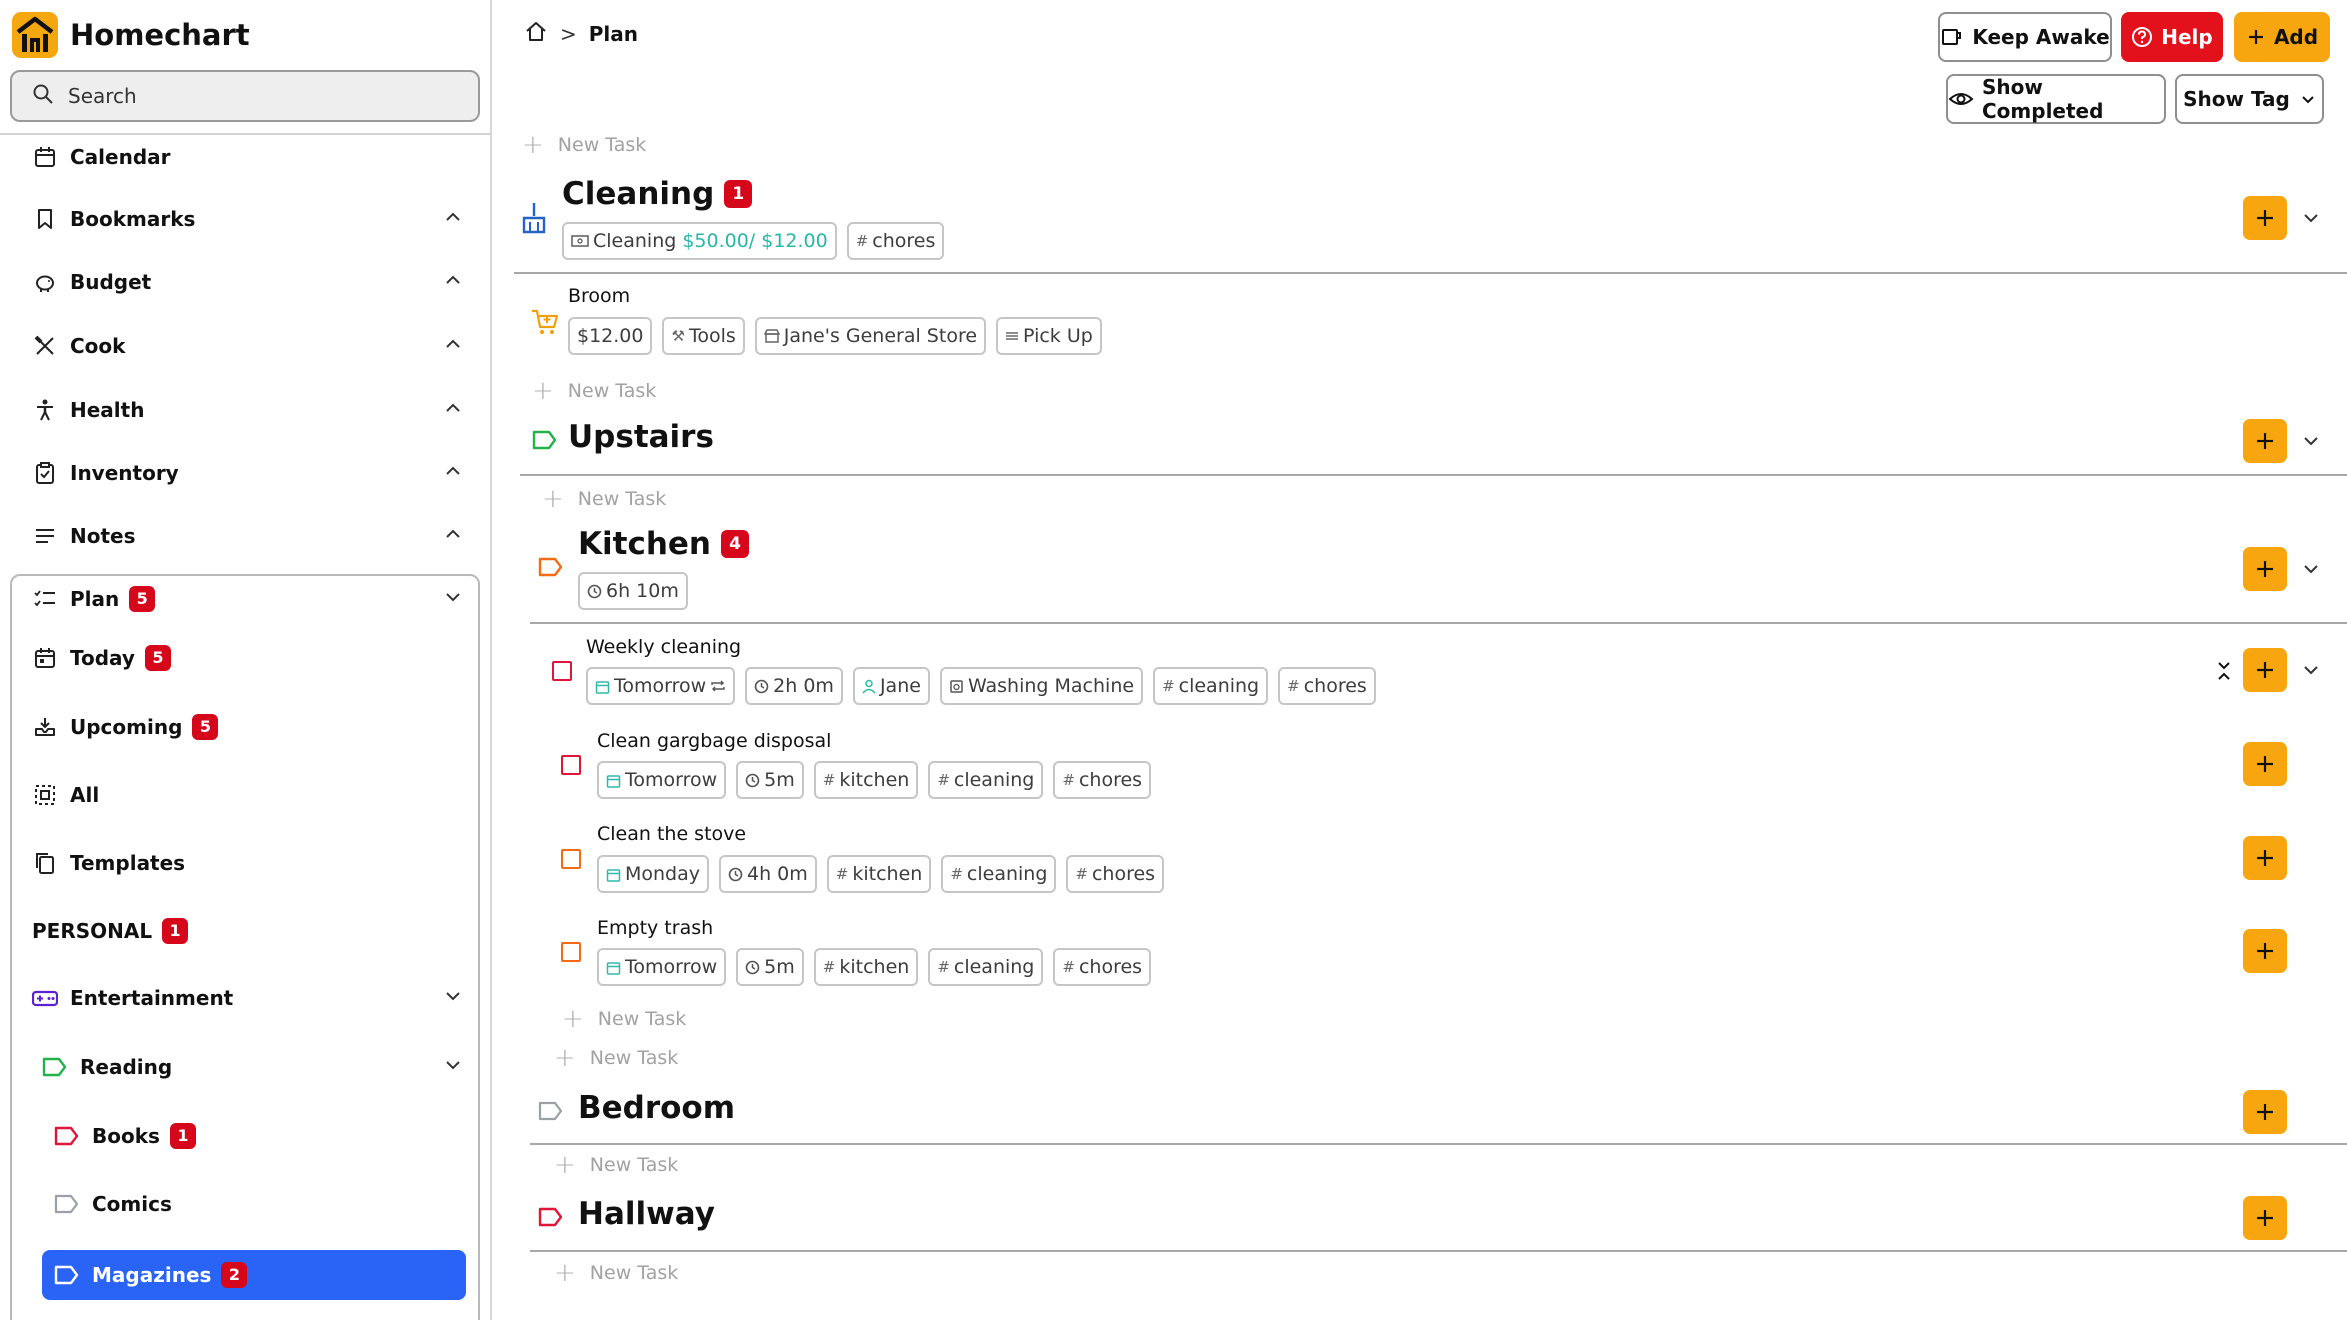  Describe the element at coordinates (2224, 673) in the screenshot. I see `collapse-icon` at that location.